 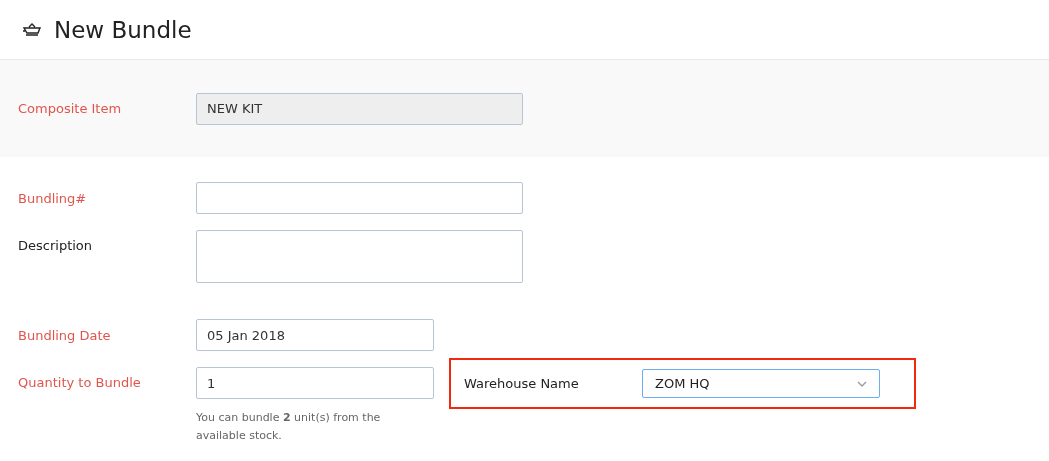 What do you see at coordinates (862, 383) in the screenshot?
I see `chevron-down-icon` at bounding box center [862, 383].